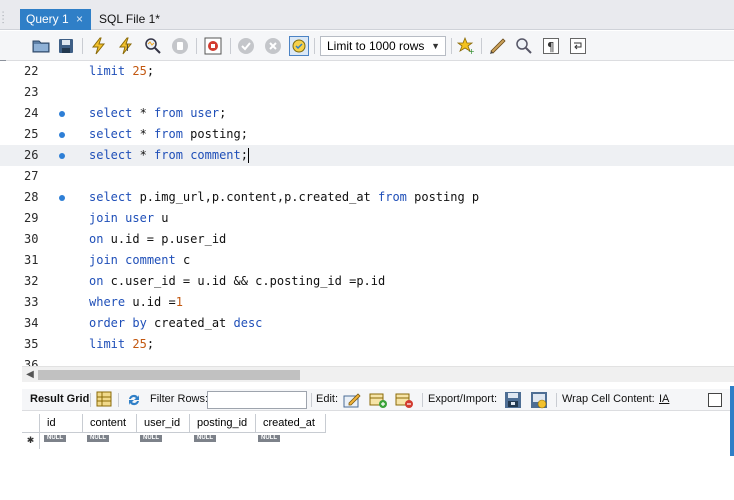  Describe the element at coordinates (139, 71) in the screenshot. I see `code-token: 25` at that location.